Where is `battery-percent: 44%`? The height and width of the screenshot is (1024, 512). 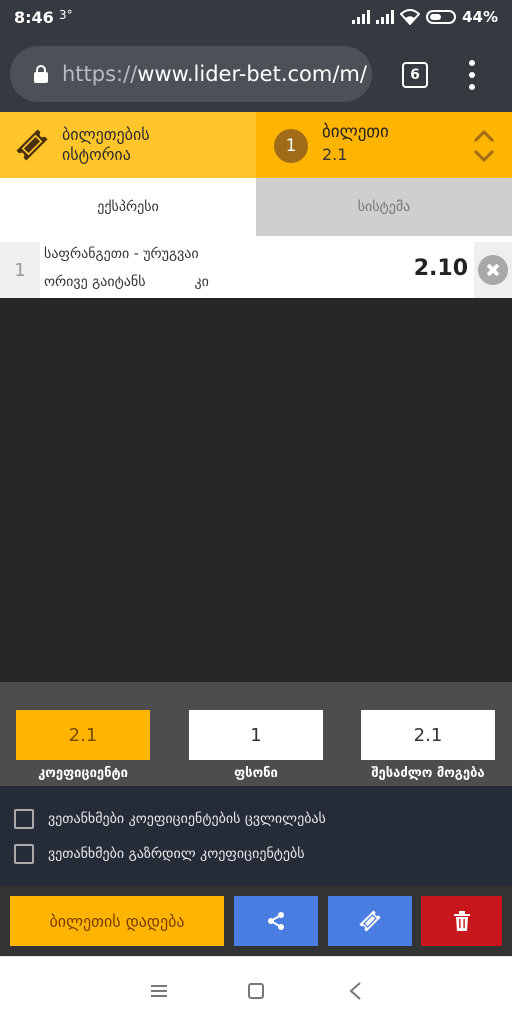
battery-percent: 44% is located at coordinates (480, 17).